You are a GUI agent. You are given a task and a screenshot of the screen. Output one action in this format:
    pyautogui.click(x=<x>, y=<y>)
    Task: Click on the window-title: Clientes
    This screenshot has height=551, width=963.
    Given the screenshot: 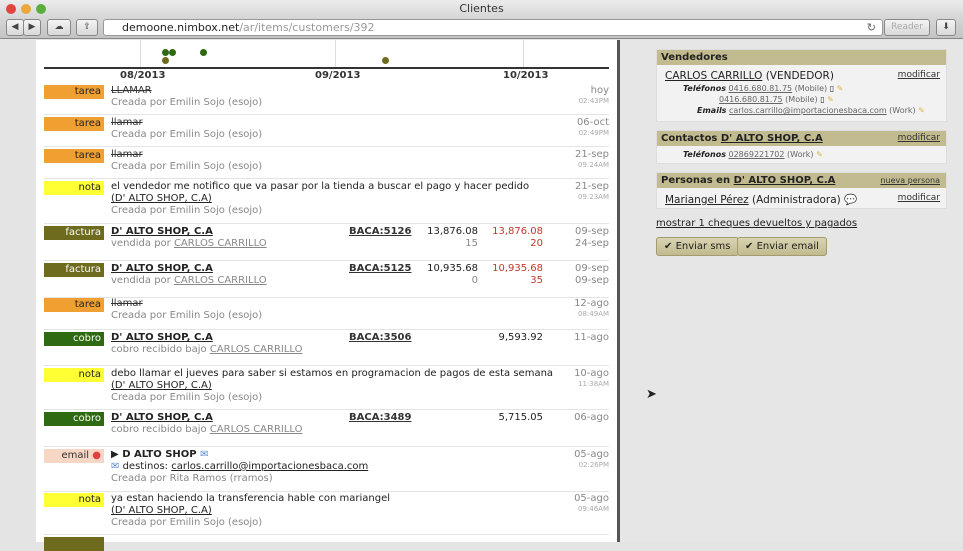 What is the action you would take?
    pyautogui.click(x=481, y=8)
    